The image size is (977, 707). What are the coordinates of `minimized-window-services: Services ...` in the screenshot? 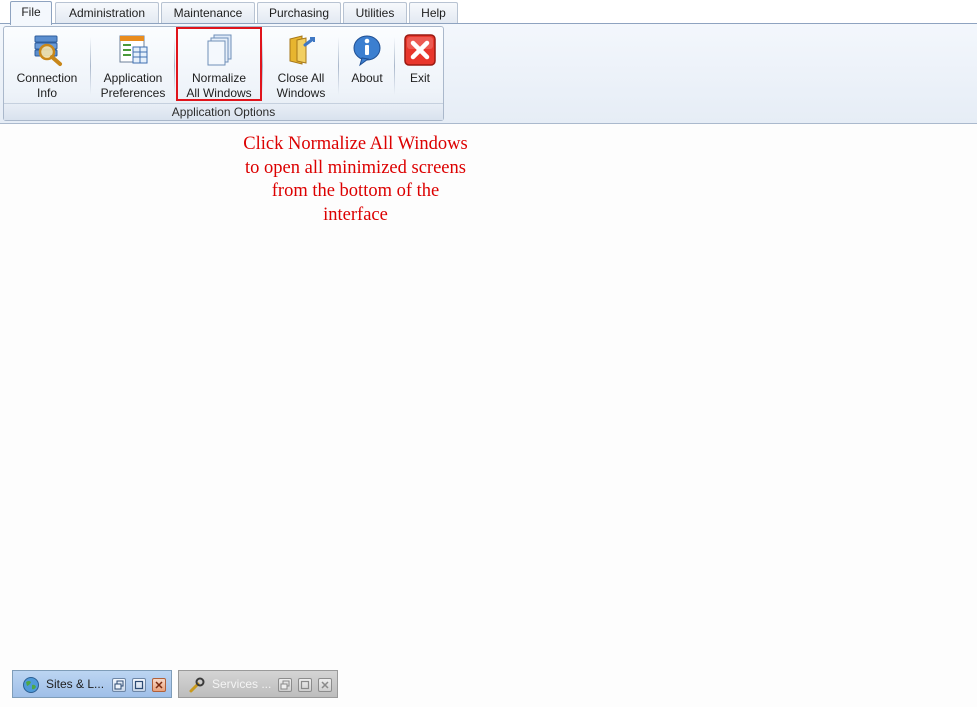 It's located at (258, 684).